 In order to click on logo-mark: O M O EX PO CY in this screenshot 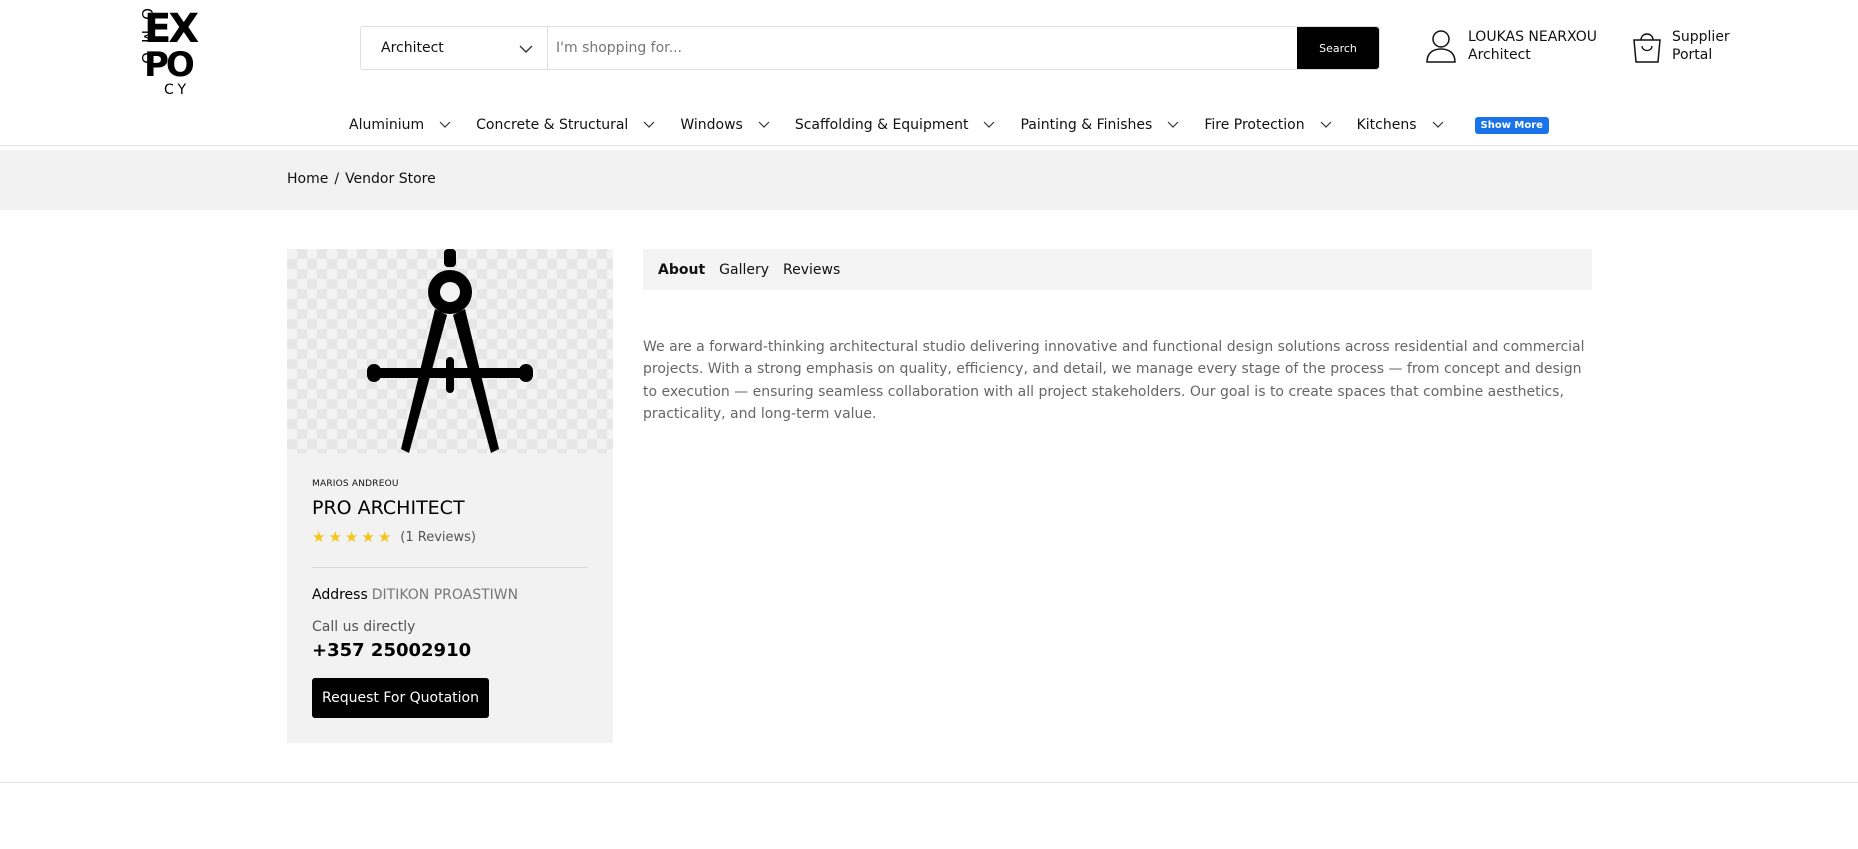, I will do `click(170, 52)`.